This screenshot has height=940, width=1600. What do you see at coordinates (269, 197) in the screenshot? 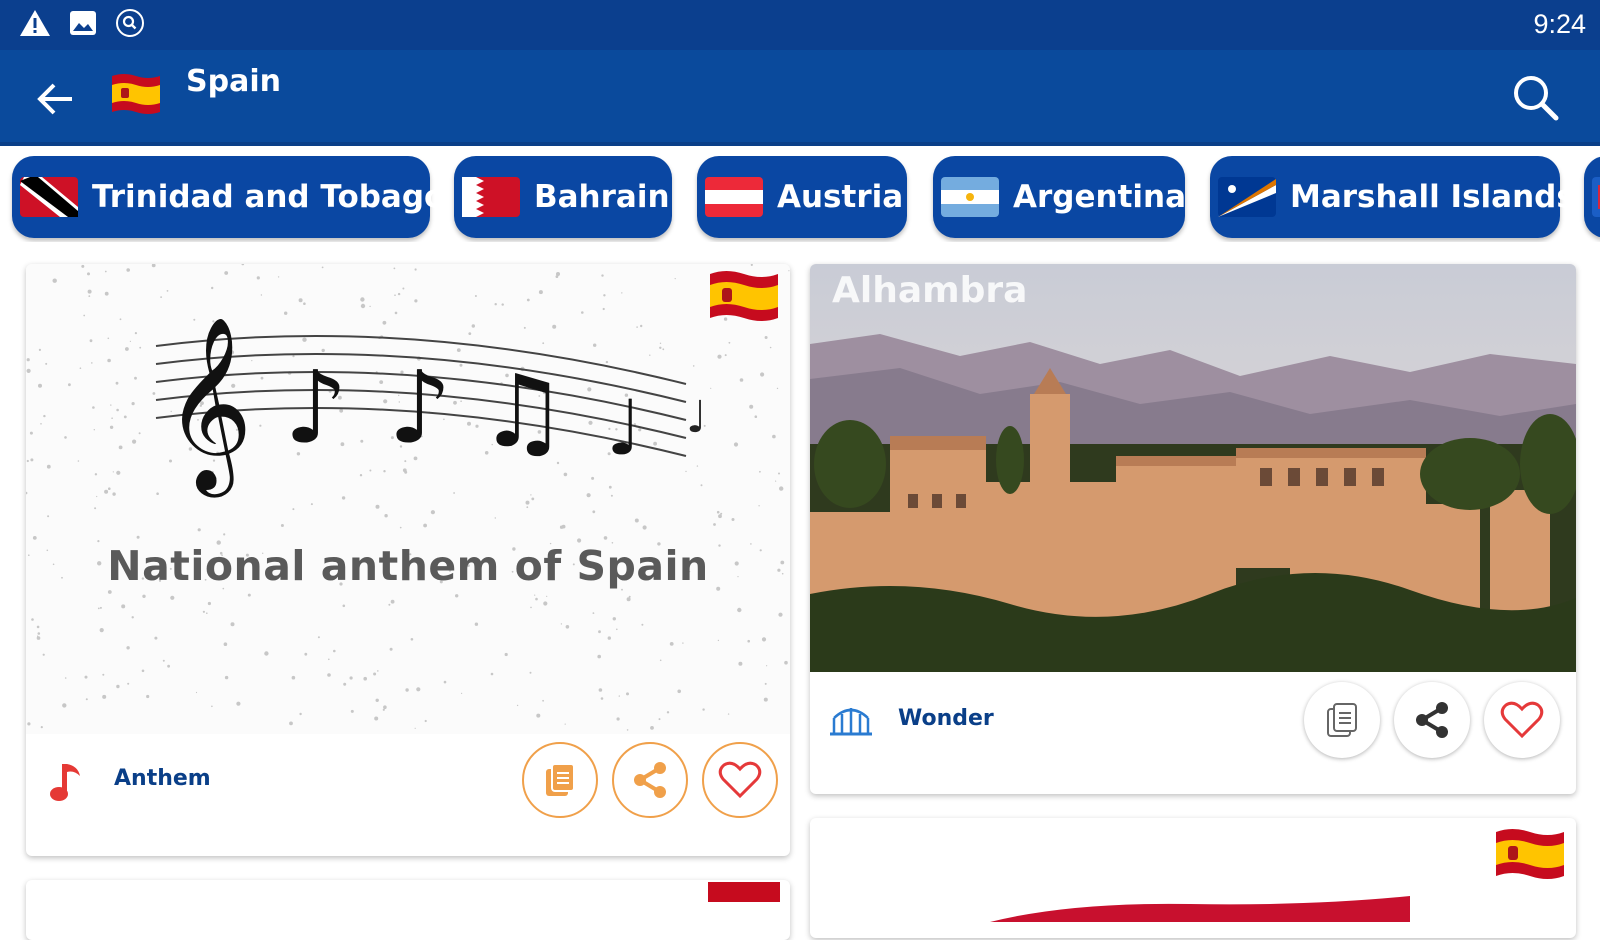
I see `chip-label: Trinidad and Tobago` at bounding box center [269, 197].